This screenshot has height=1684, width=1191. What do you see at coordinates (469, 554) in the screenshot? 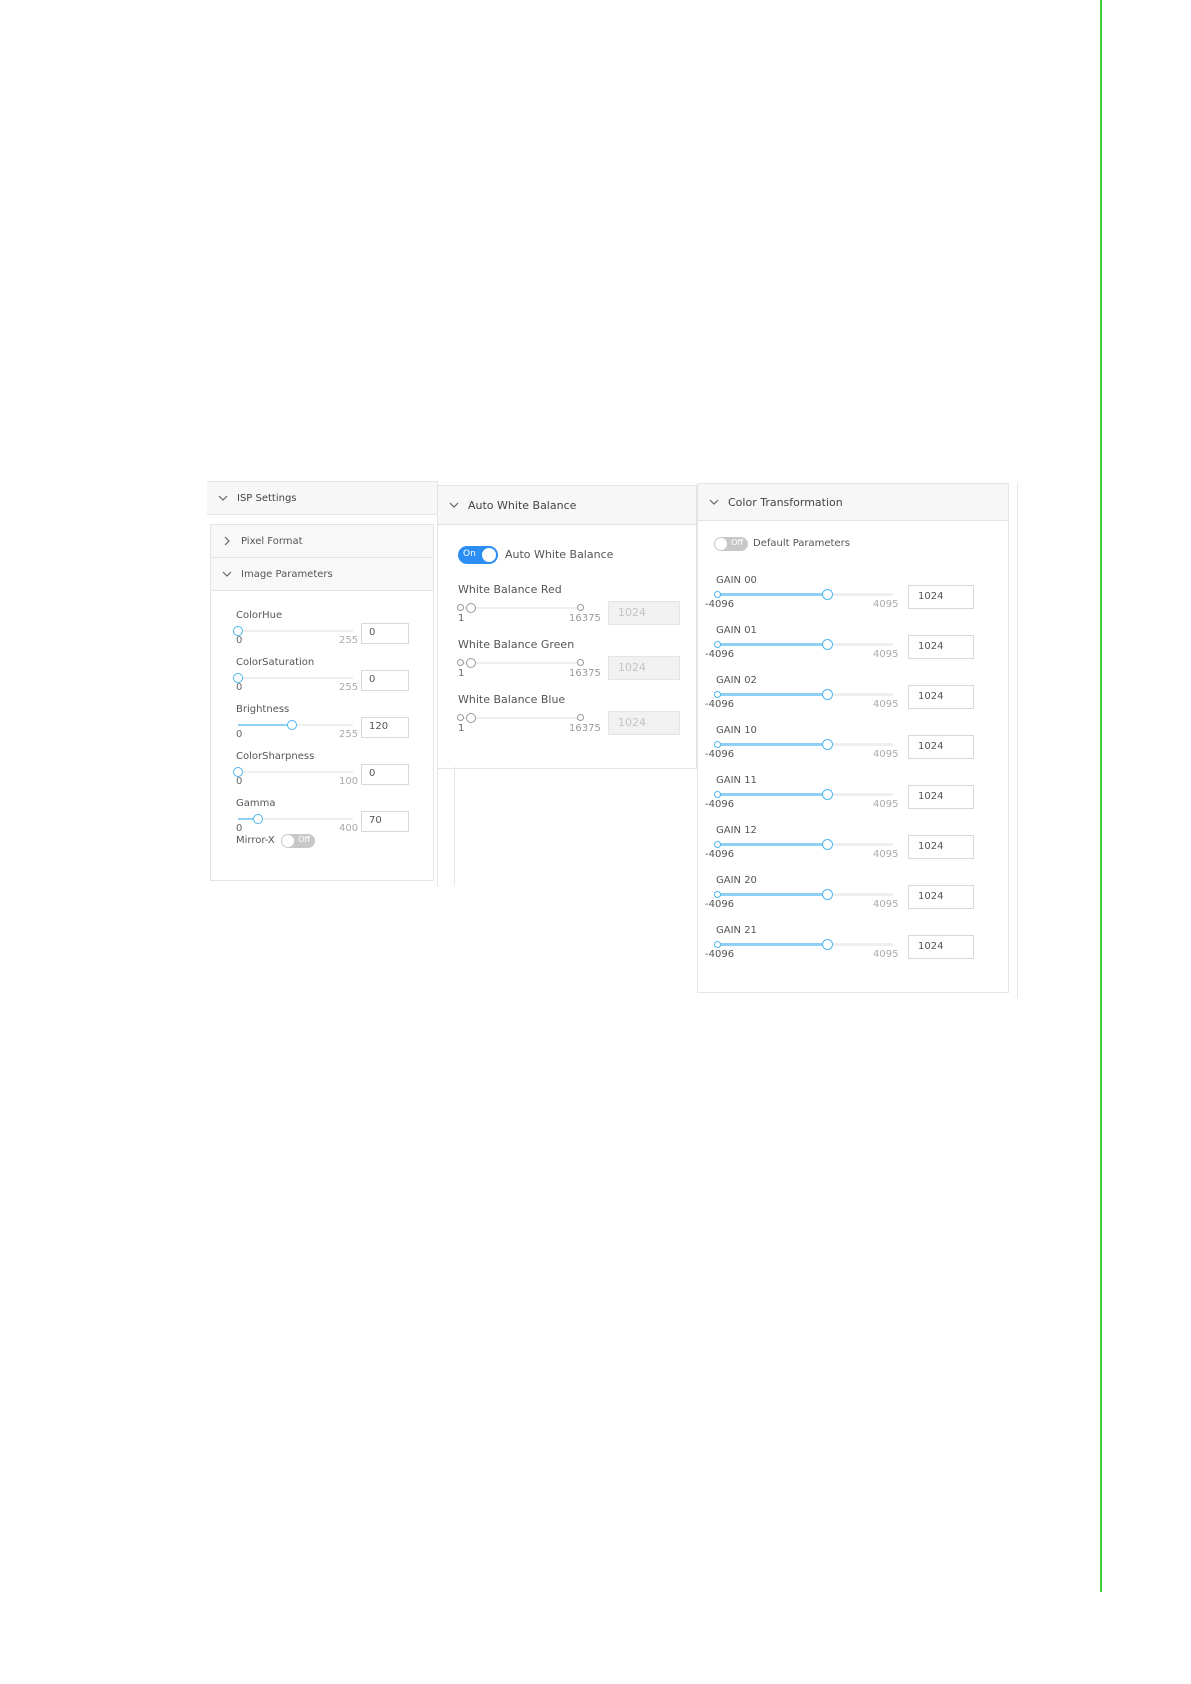
I see `awb-toggle-state: On` at bounding box center [469, 554].